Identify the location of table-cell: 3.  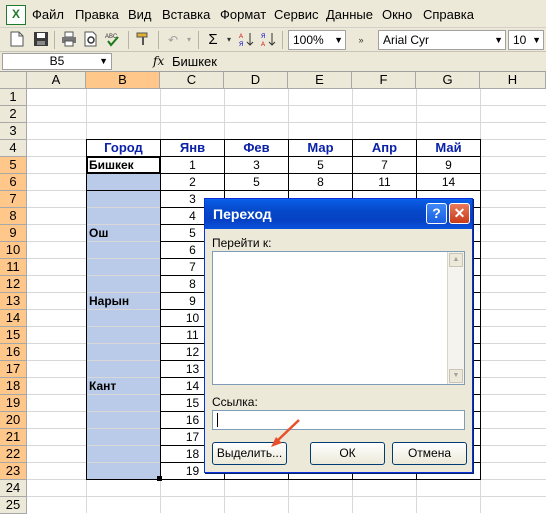
(256, 165).